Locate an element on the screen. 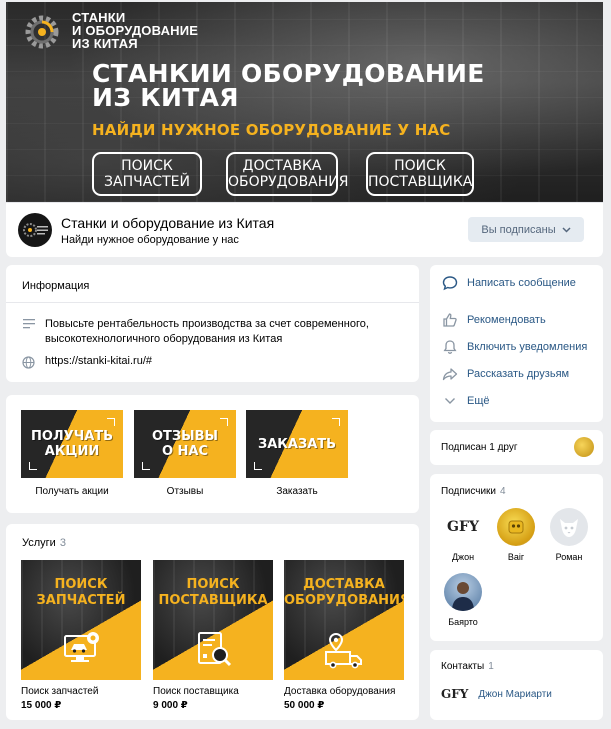  subscriber-name: Баярто is located at coordinates (463, 622).